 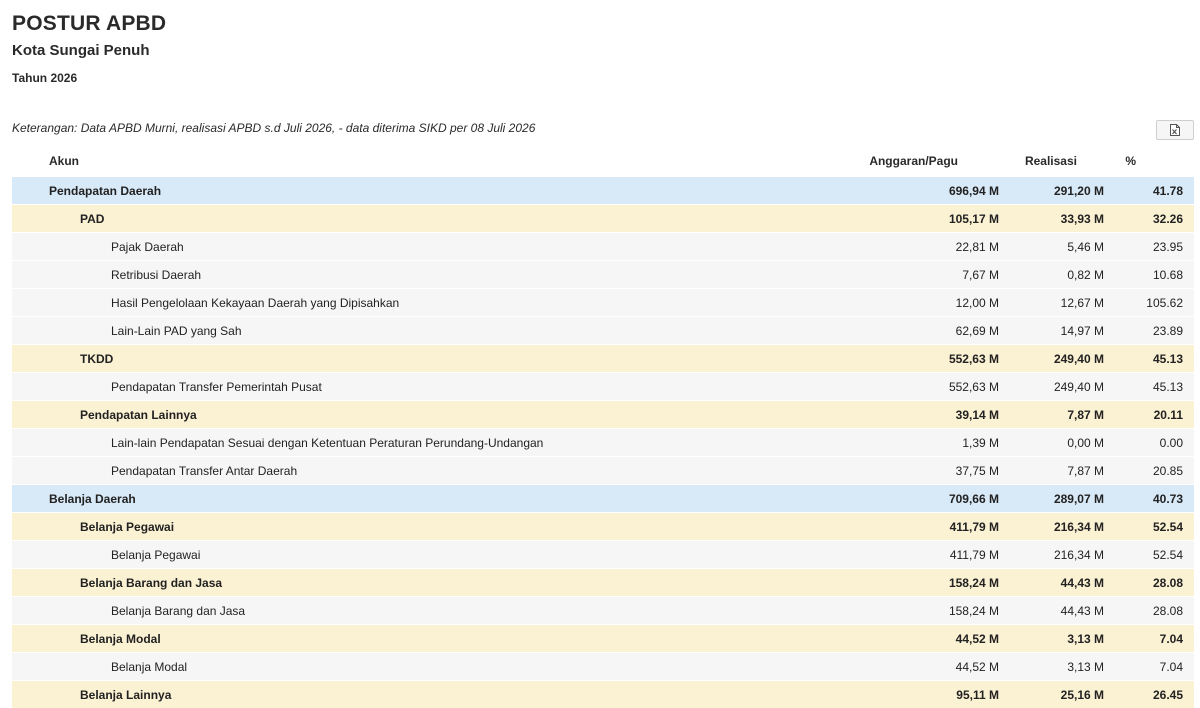 What do you see at coordinates (973, 191) in the screenshot?
I see `anggaran-cell: 696,94 M` at bounding box center [973, 191].